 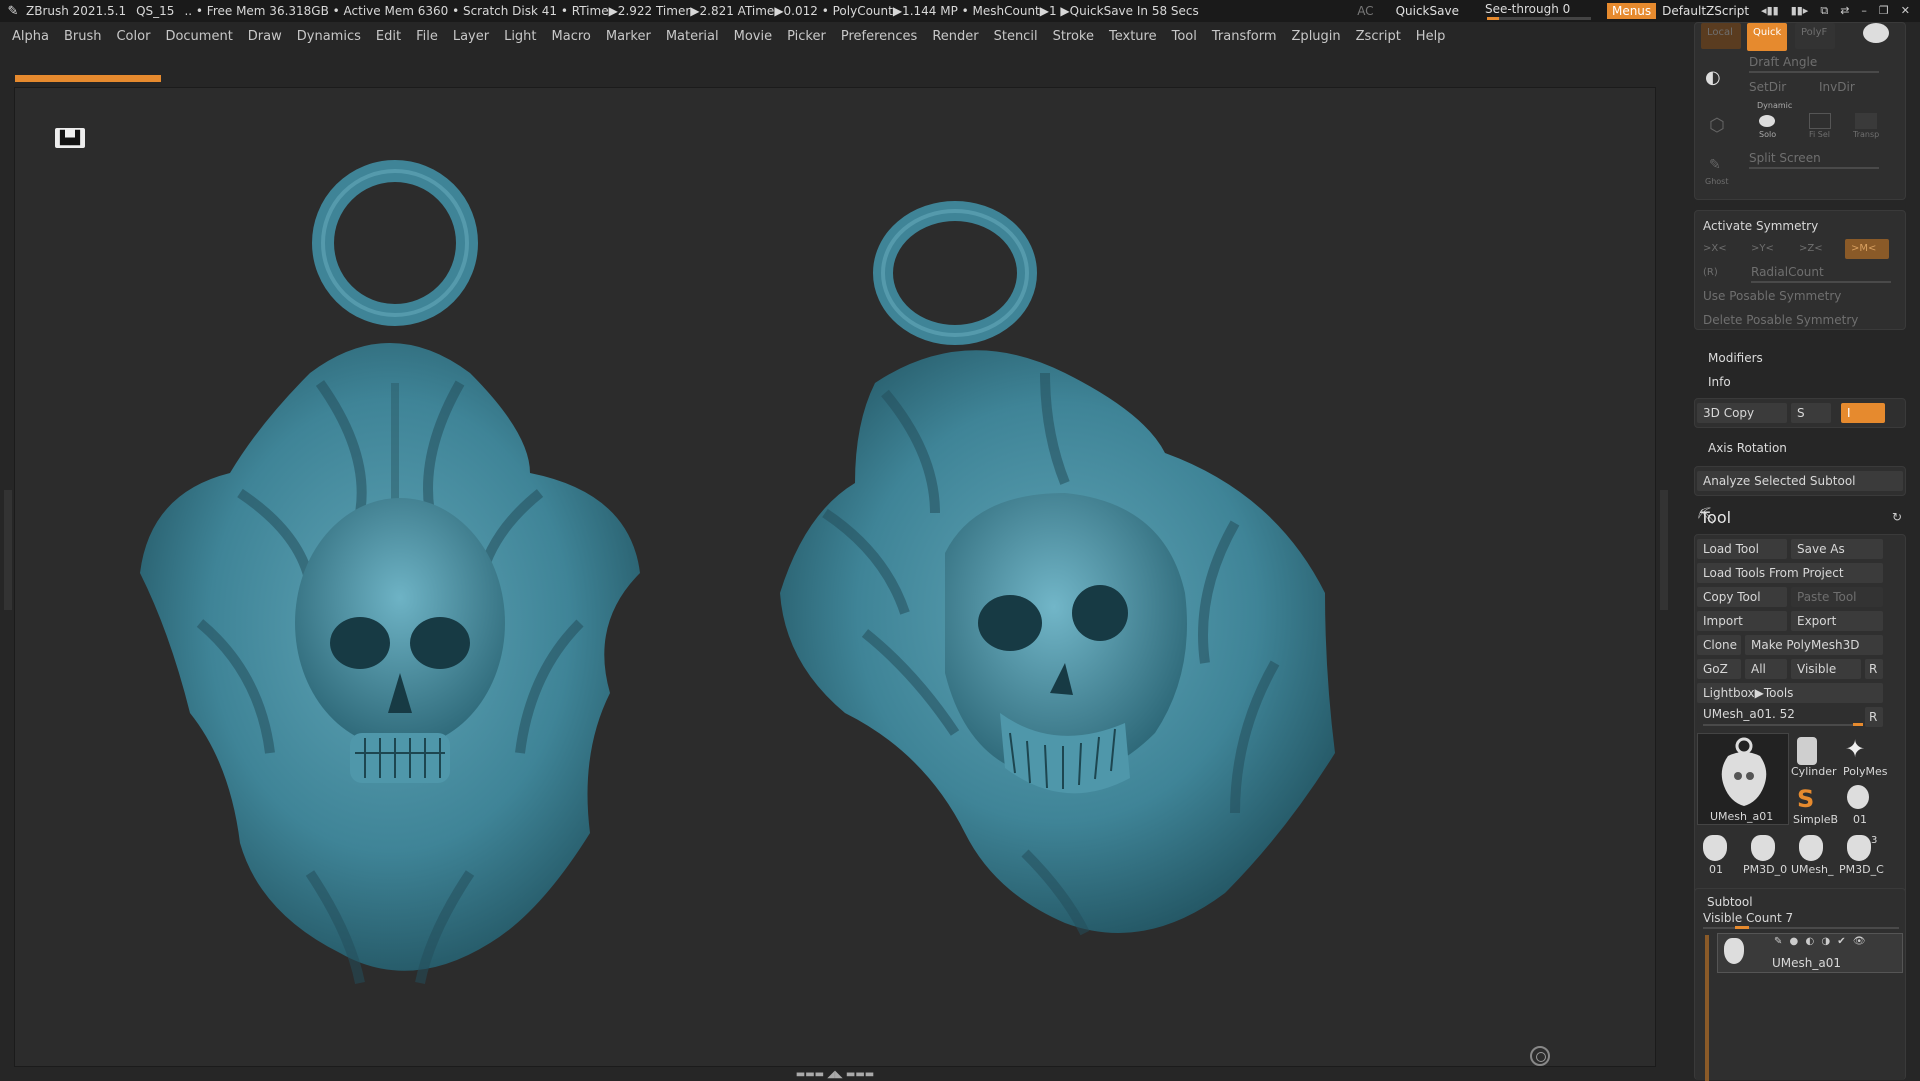 I want to click on see-through-slider: See-through 0, so click(x=1540, y=11).